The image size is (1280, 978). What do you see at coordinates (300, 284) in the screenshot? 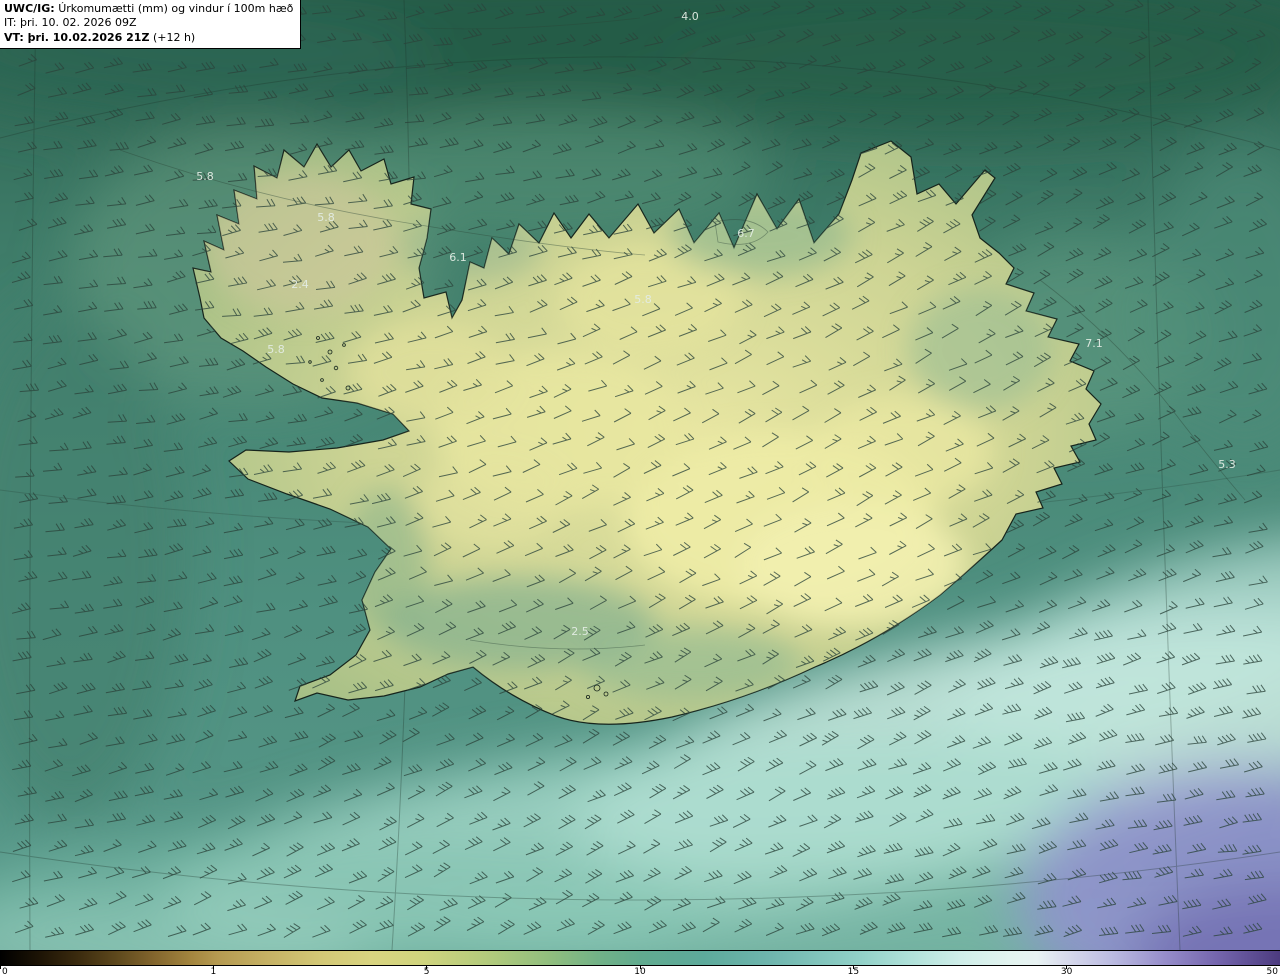
I see `contour-label: 2.4` at bounding box center [300, 284].